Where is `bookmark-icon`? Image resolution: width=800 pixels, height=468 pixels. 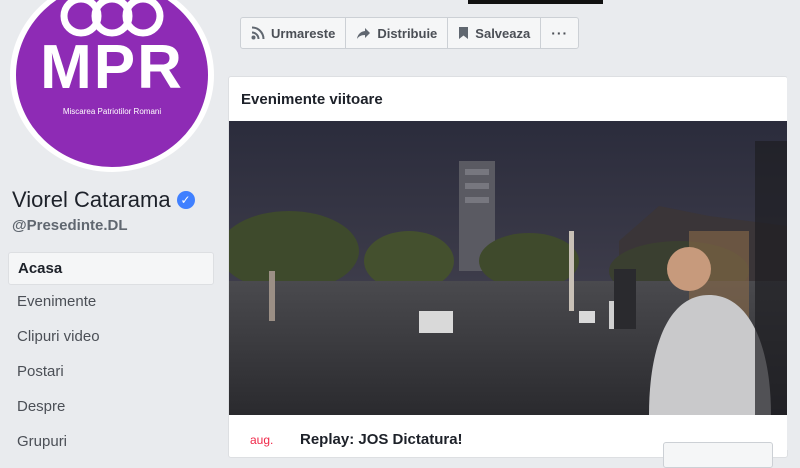 bookmark-icon is located at coordinates (464, 33).